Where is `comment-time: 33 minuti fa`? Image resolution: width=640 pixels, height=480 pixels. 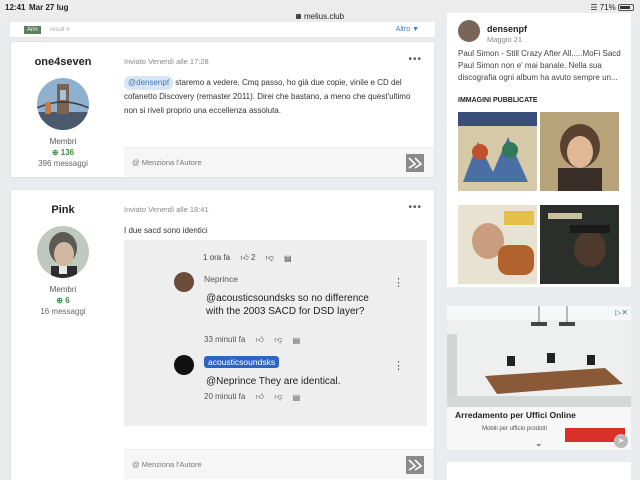
comment-time: 33 minuti fa is located at coordinates (225, 340).